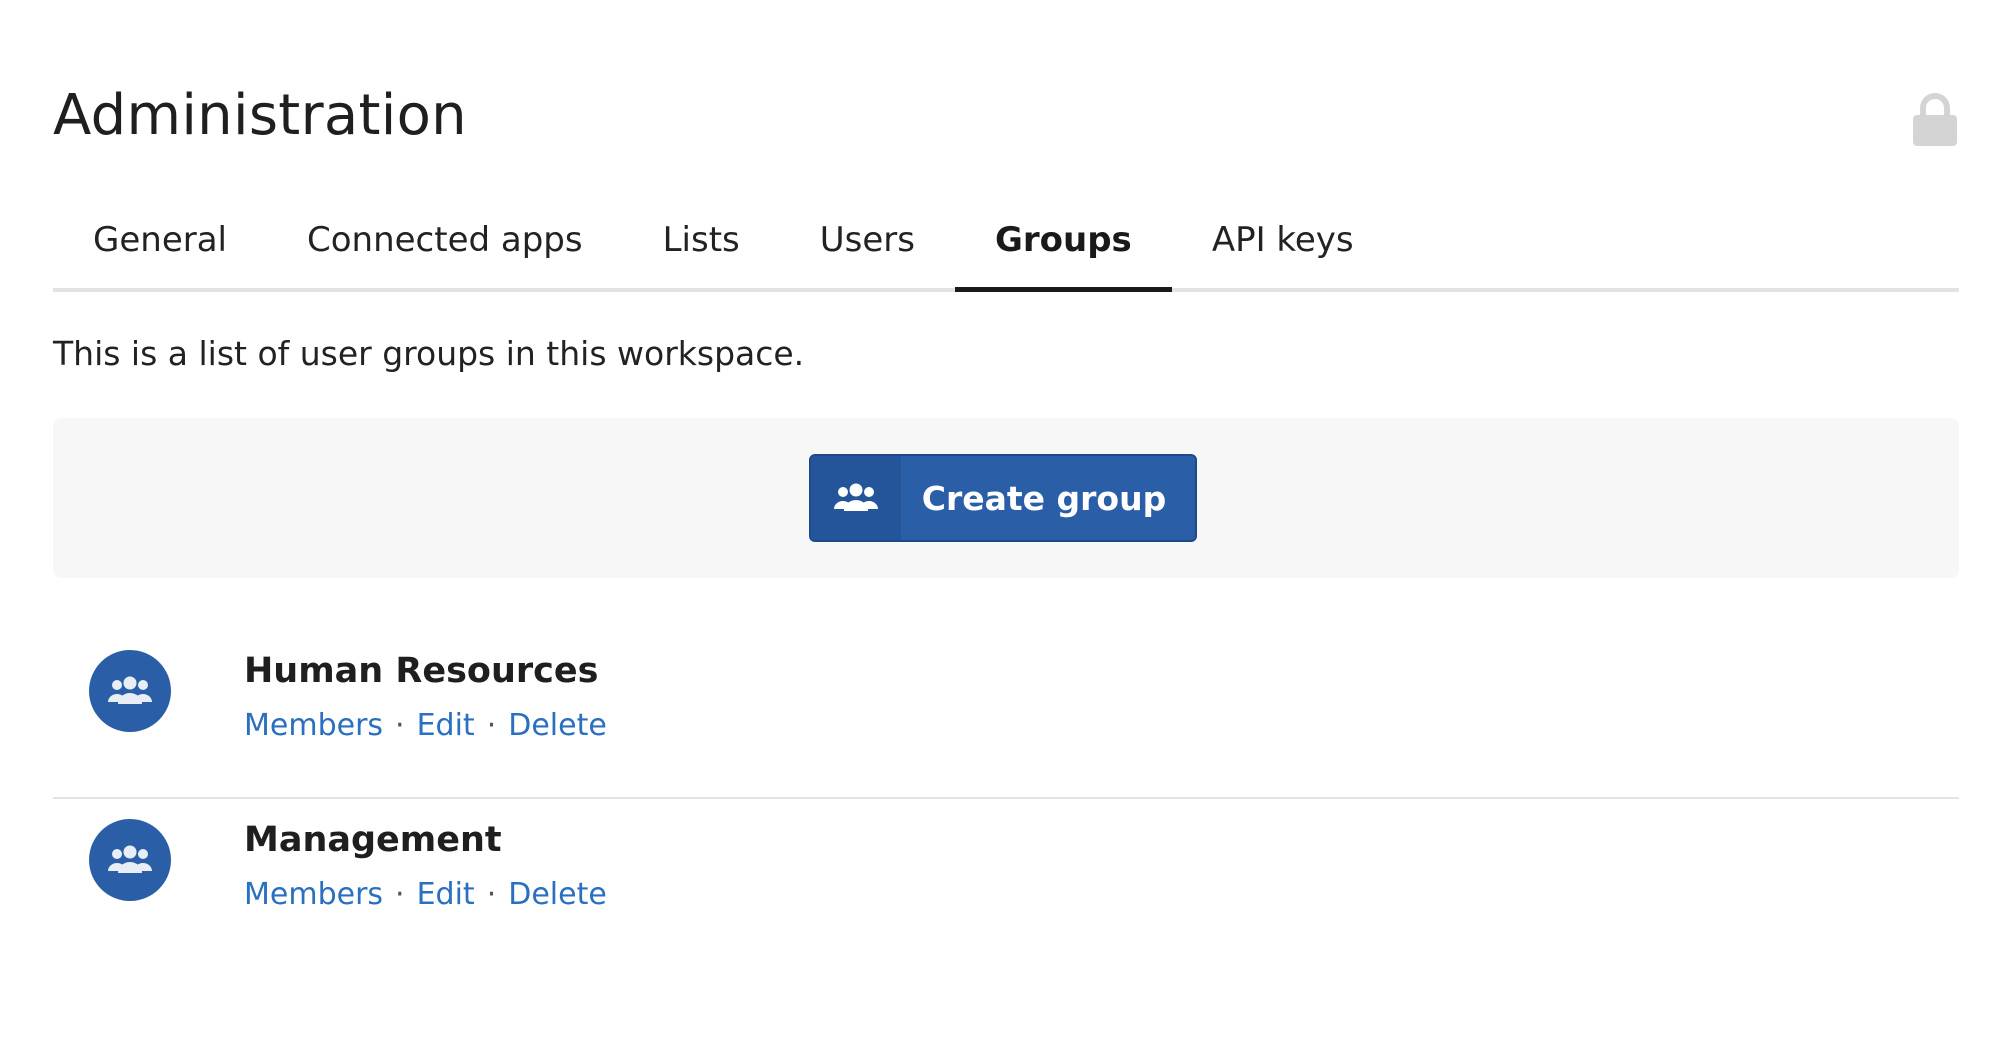  Describe the element at coordinates (445, 244) in the screenshot. I see `tab-connected-apps: Connected apps` at that location.